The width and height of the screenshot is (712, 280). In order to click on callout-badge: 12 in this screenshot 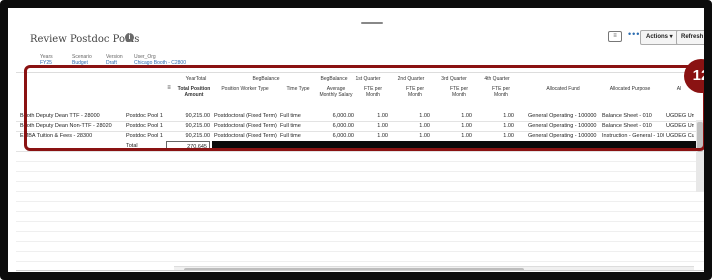, I will do `click(694, 76)`.